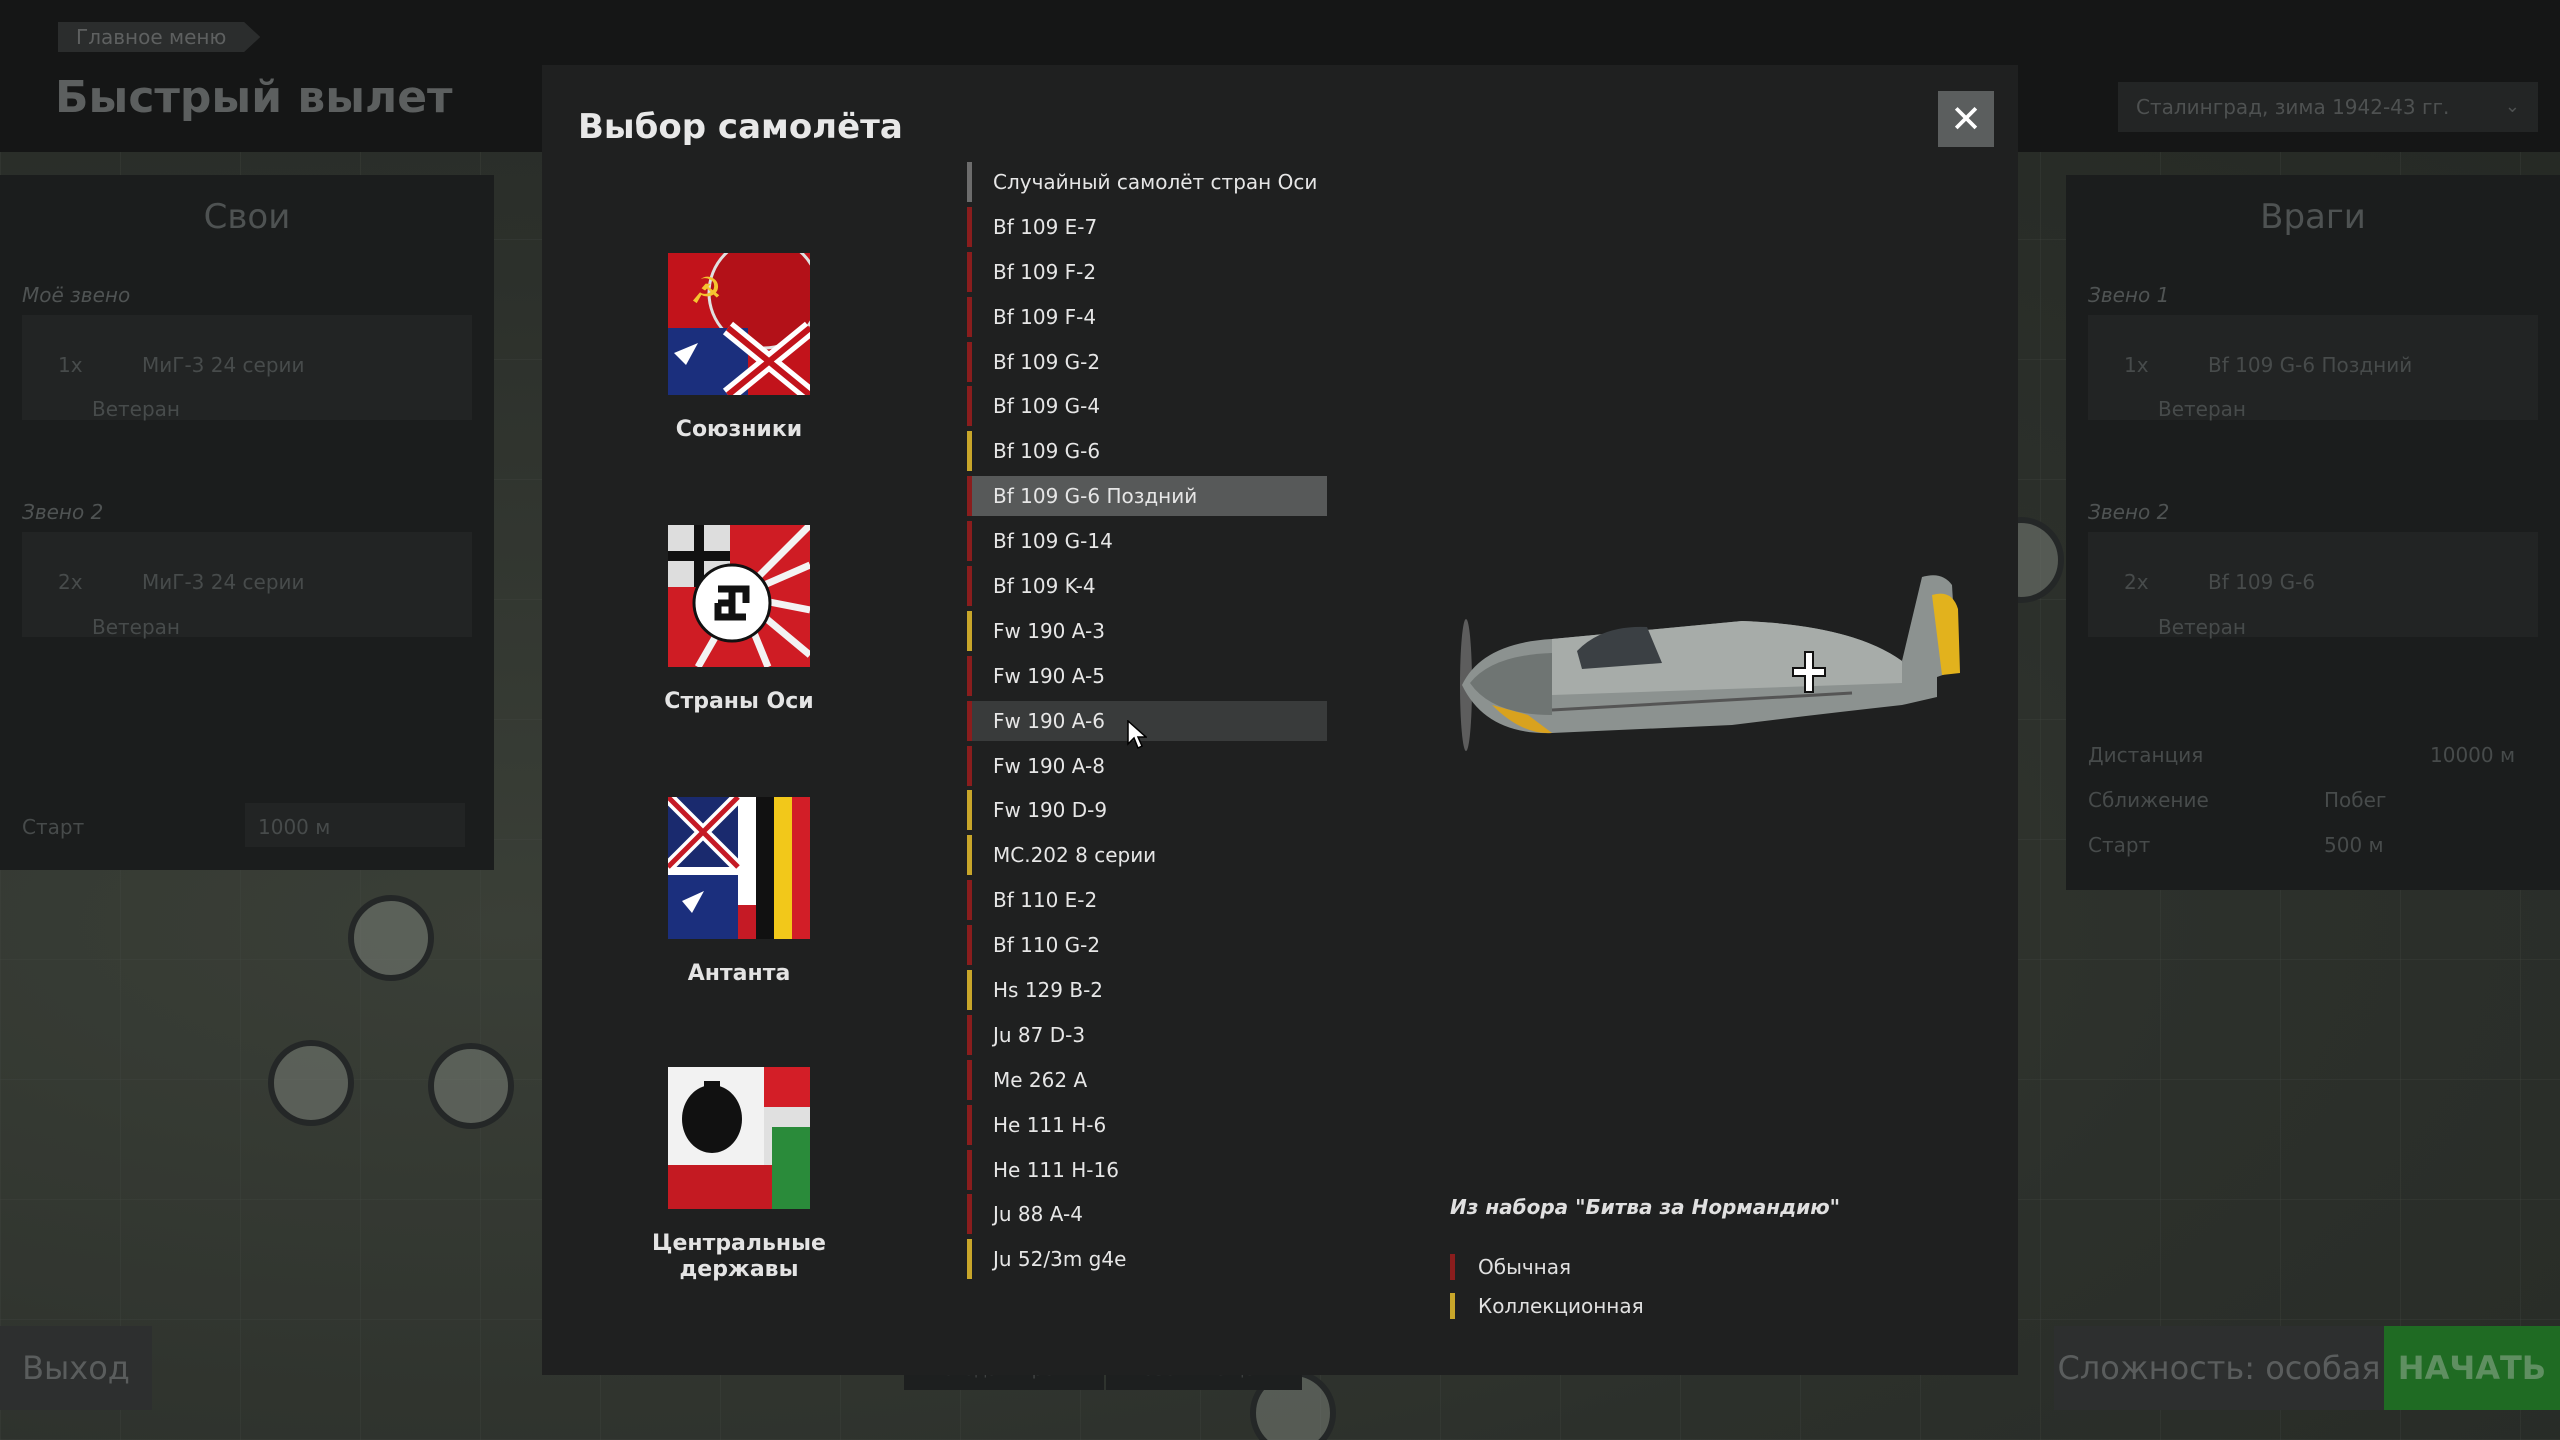 This screenshot has height=1440, width=2560. Describe the element at coordinates (1147, 271) in the screenshot. I see `plane-list-item: Bf 109 F-2` at that location.